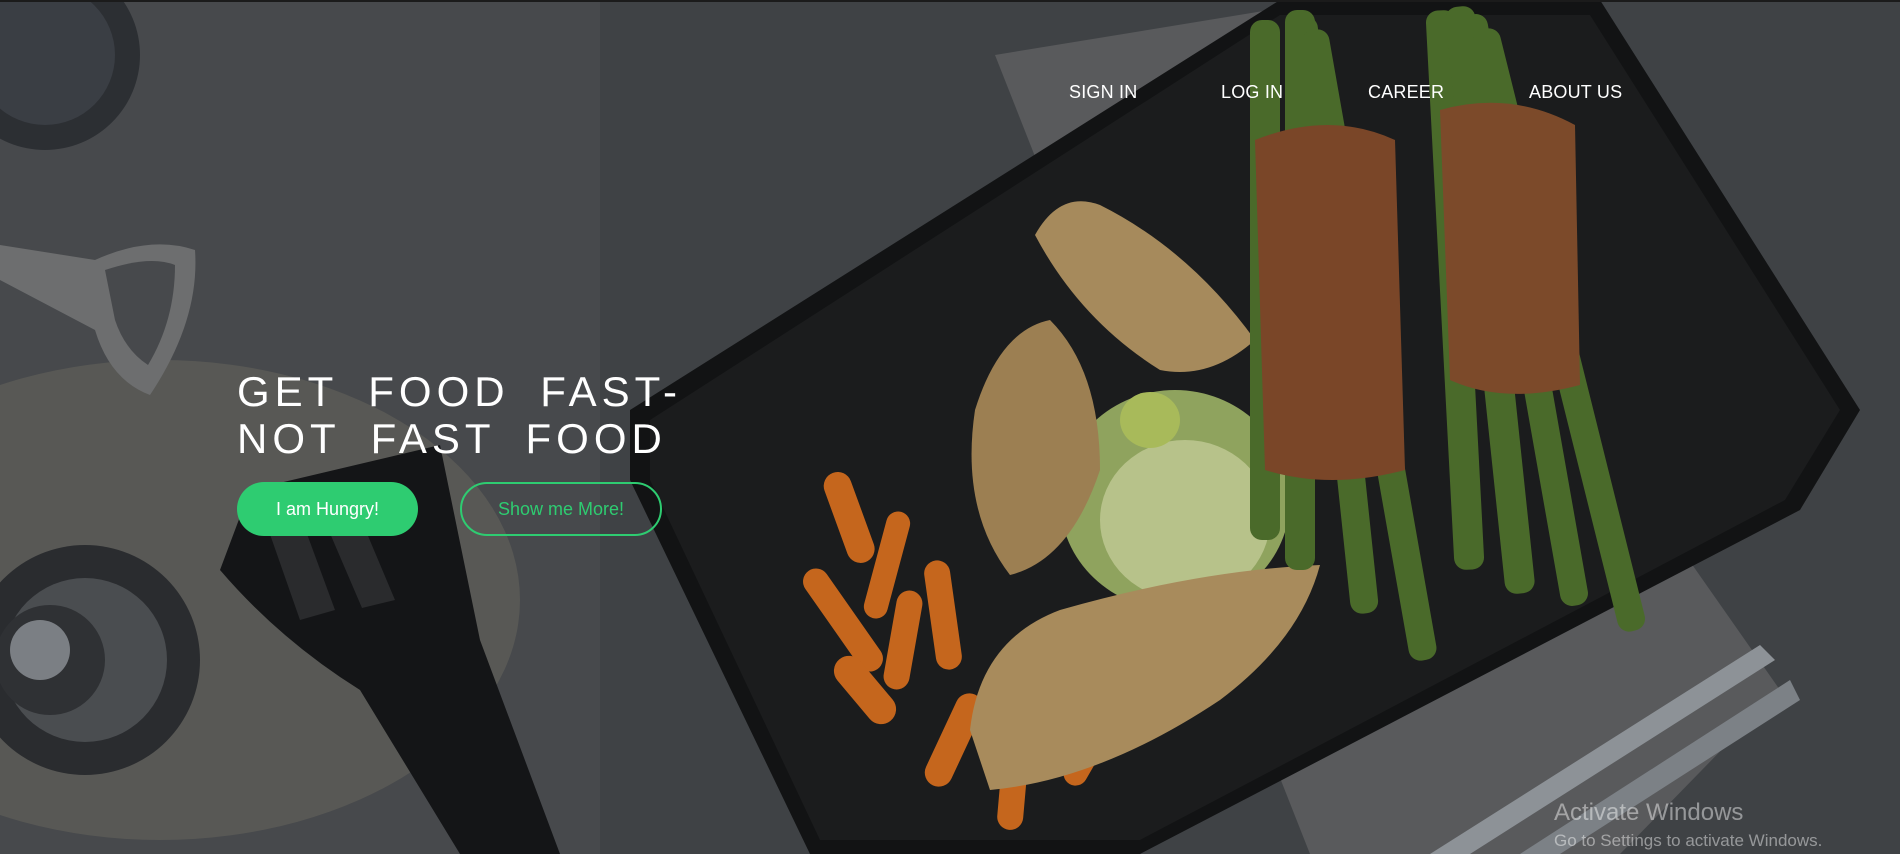 The width and height of the screenshot is (1900, 854). Describe the element at coordinates (452, 438) in the screenshot. I see `hero-headline-line2: NOT FAST FOOD` at that location.